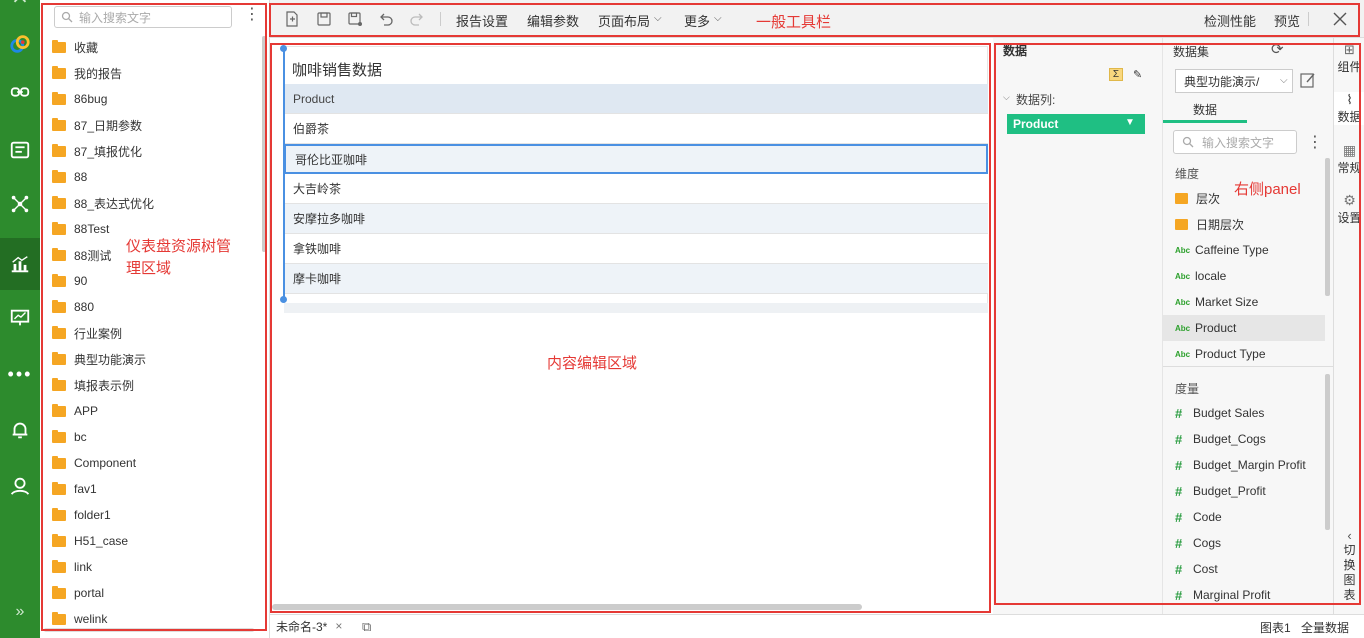  I want to click on full-data-label: 全量数据, so click(1325, 627).